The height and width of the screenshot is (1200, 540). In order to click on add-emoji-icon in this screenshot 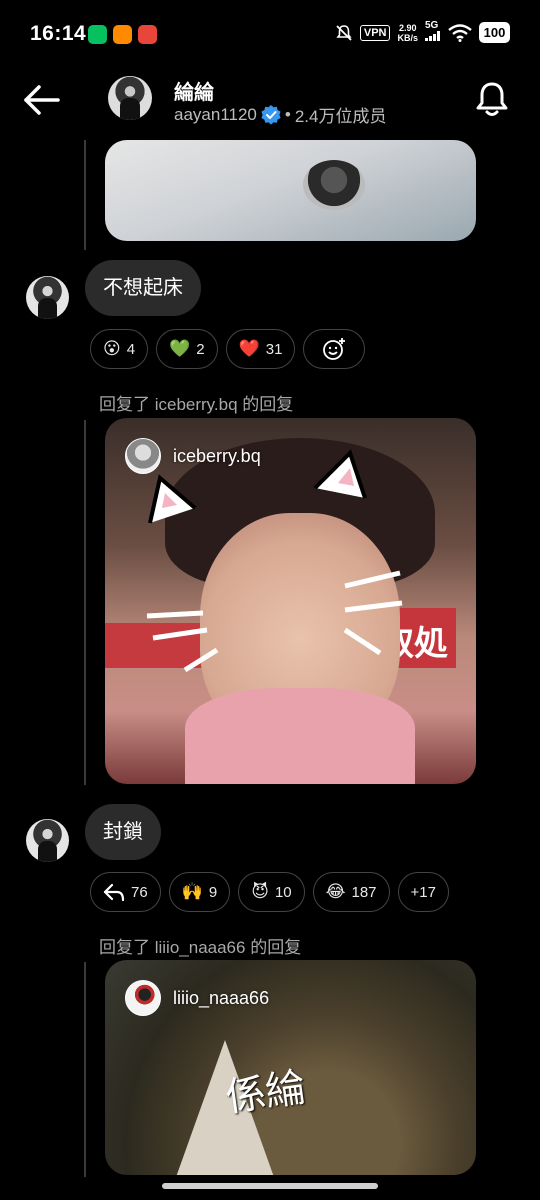, I will do `click(334, 349)`.